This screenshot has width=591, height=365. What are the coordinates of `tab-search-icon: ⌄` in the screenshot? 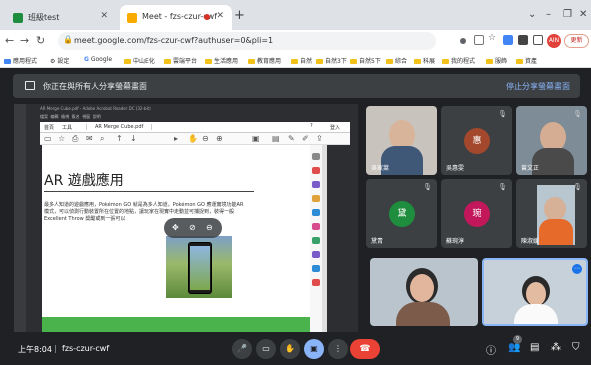 It's located at (532, 14).